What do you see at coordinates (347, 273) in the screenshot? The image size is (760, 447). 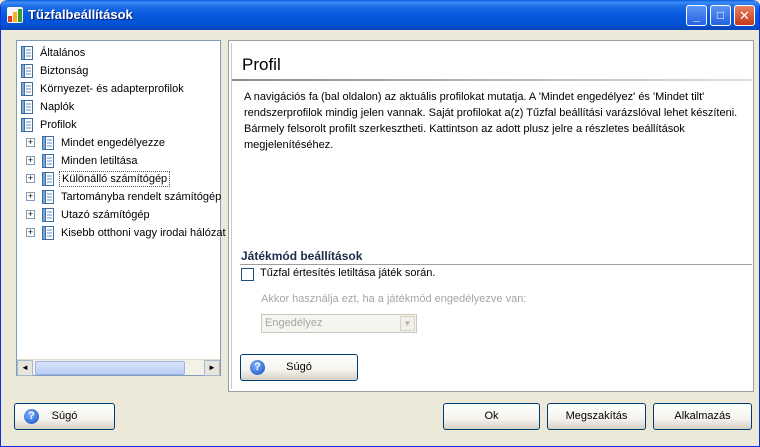 I see `disable-notifications-label: Tűzfal értesítés letiltása játék során.` at bounding box center [347, 273].